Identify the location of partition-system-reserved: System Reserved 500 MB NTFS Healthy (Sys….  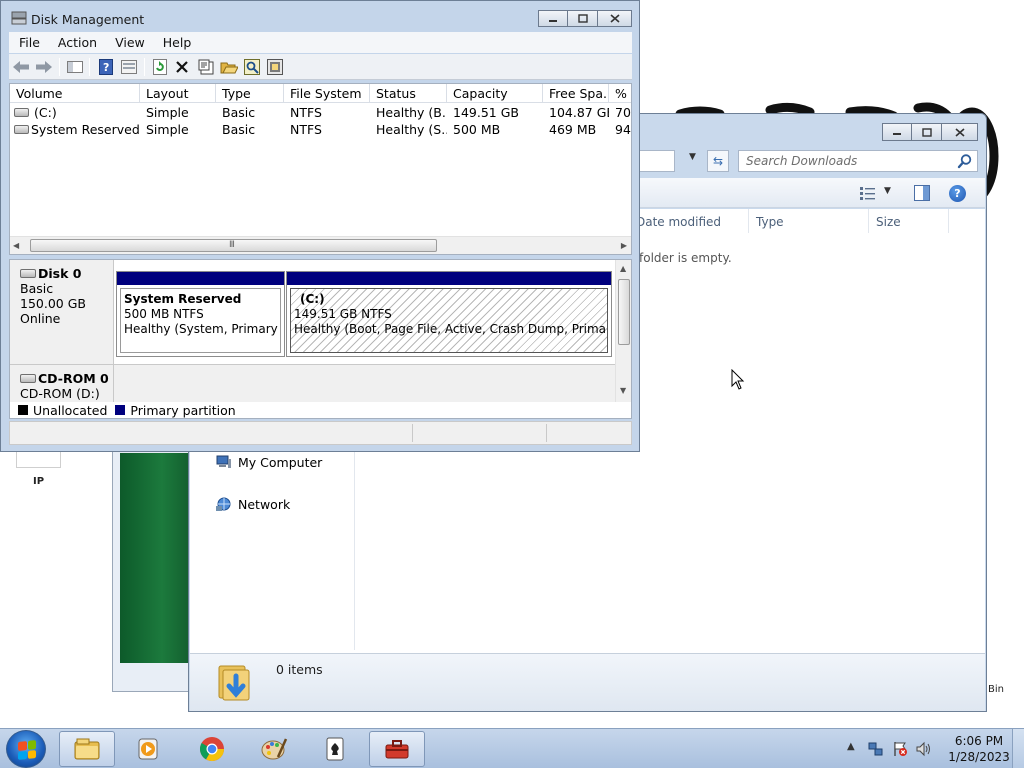
(200, 314).